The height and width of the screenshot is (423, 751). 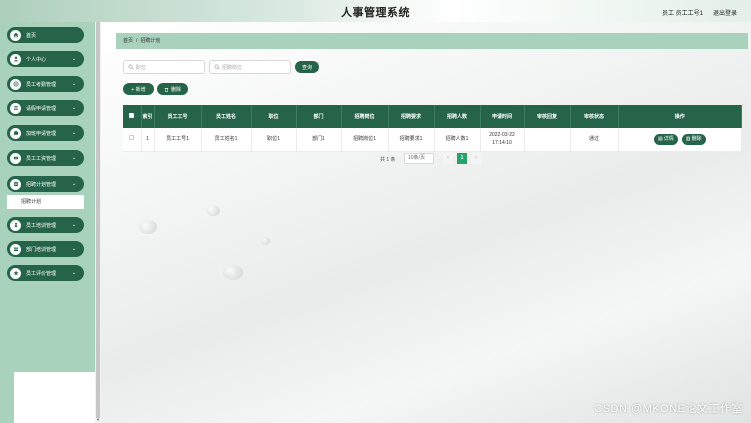 I want to click on cell-position: 职位1, so click(x=274, y=140).